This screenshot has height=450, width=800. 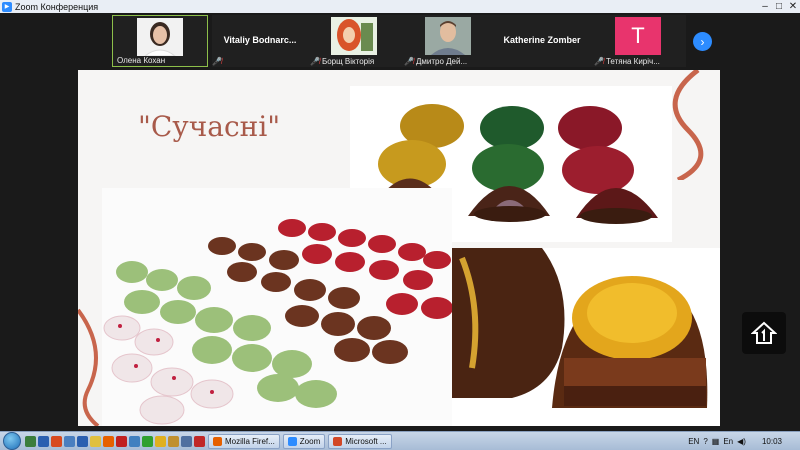 What do you see at coordinates (209, 126) in the screenshot?
I see `slide-title: "Сучасні"` at bounding box center [209, 126].